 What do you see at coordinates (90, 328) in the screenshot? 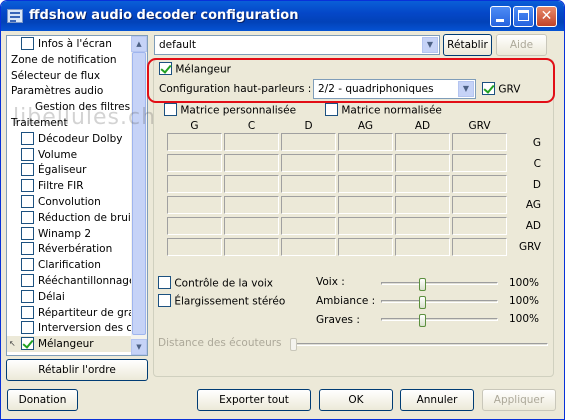
I see `sidebar-item-label: Interversion des car` at bounding box center [90, 328].